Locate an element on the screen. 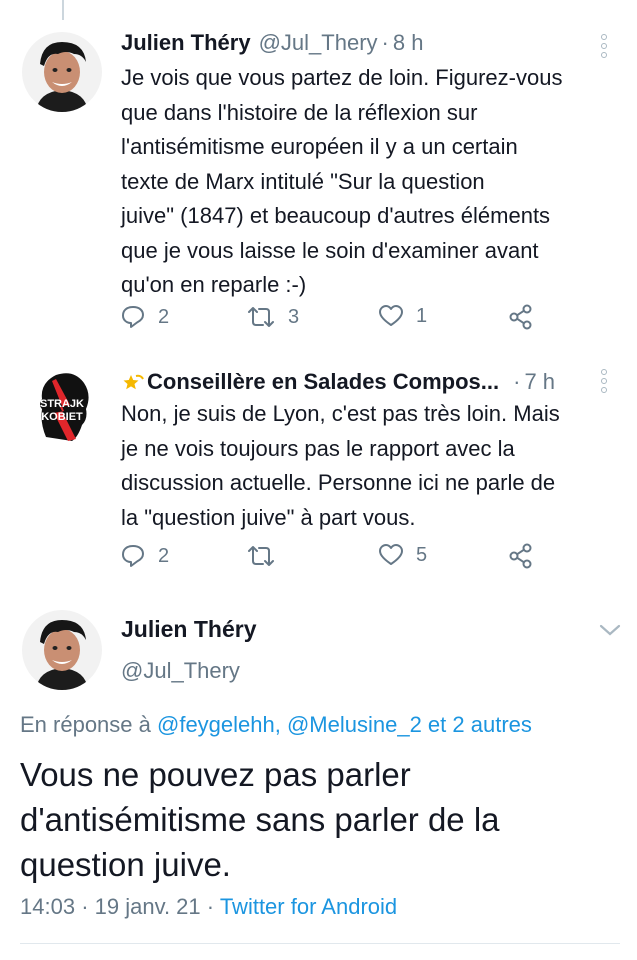  focused-author-handle: @Jul_Thery is located at coordinates (180, 671).